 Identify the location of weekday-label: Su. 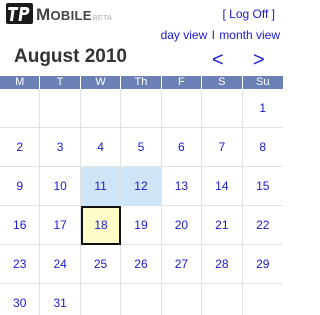
(263, 82).